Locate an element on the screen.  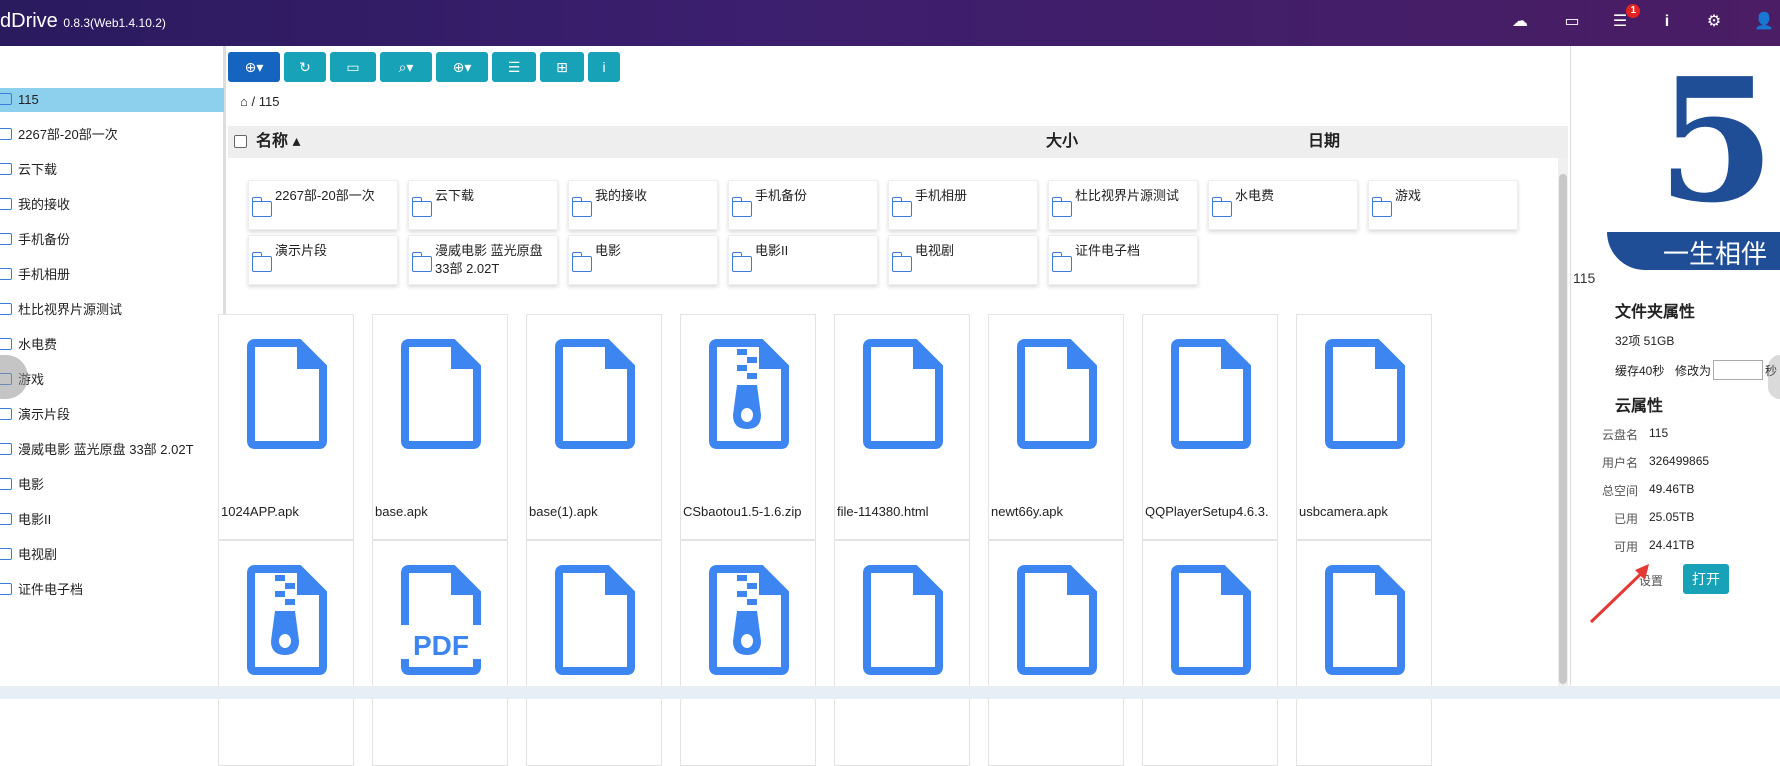
app-brand: dDrive 0.8.3(Web1.4.10.2) is located at coordinates (83, 21).